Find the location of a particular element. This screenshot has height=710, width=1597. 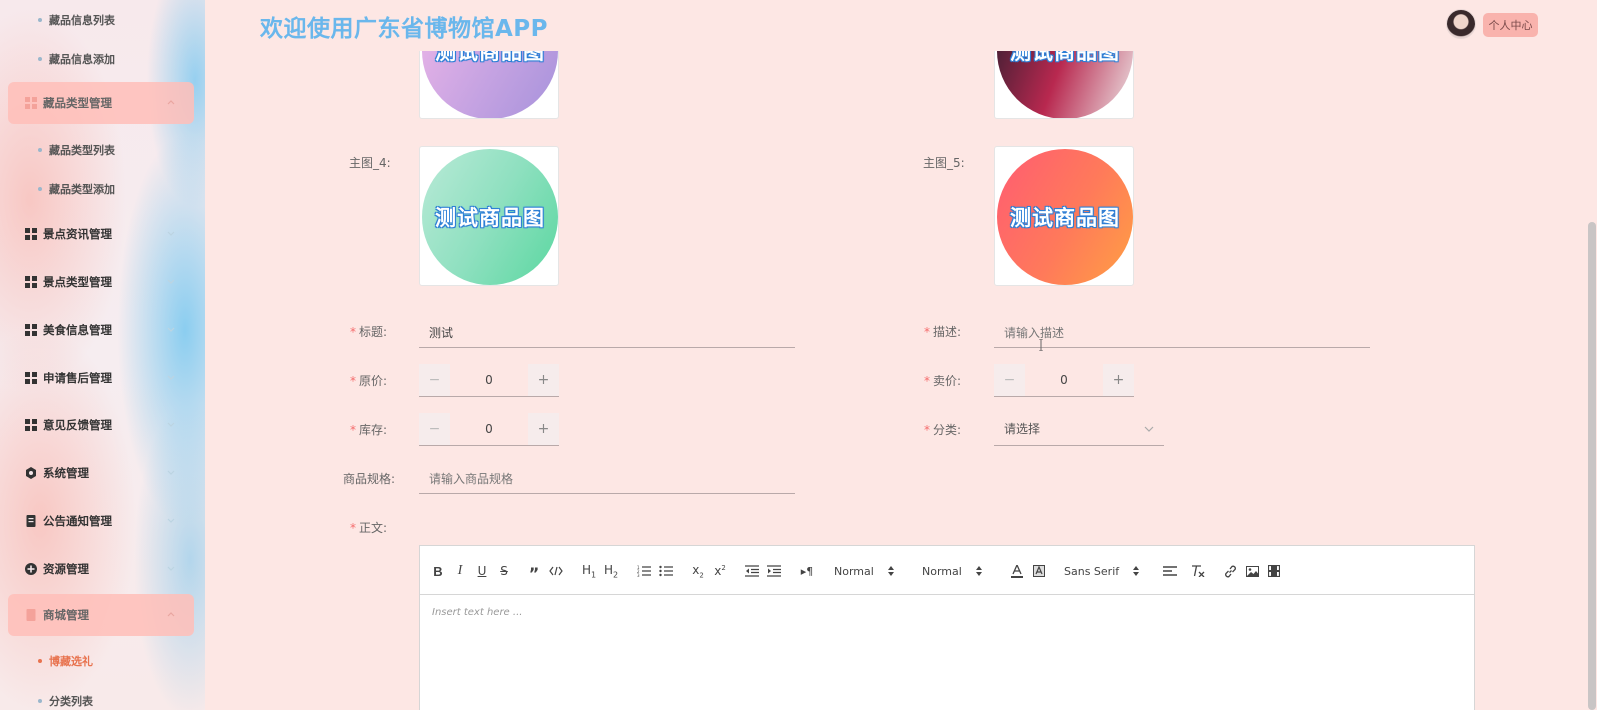

image-icon is located at coordinates (1252, 571).